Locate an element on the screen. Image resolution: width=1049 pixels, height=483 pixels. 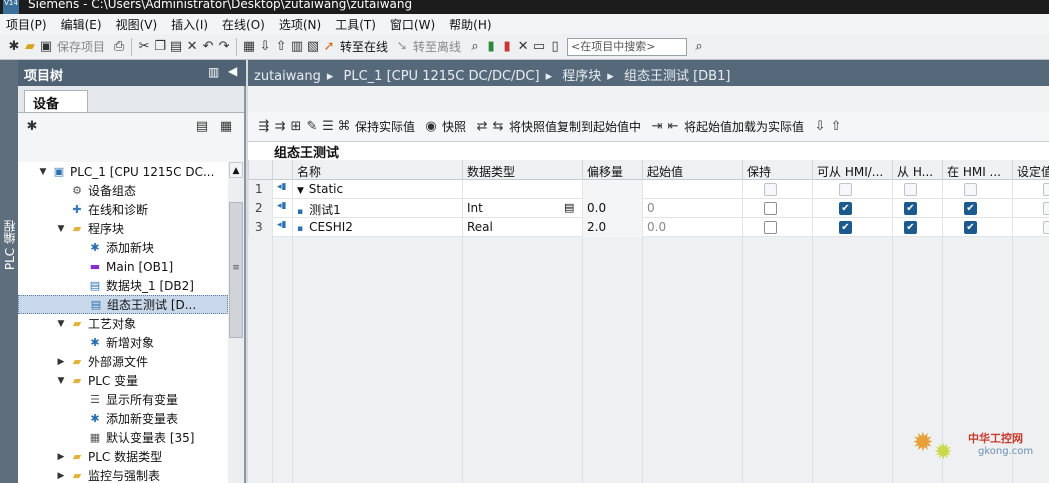
cell-name: ▪ 测试1 is located at coordinates (377, 208).